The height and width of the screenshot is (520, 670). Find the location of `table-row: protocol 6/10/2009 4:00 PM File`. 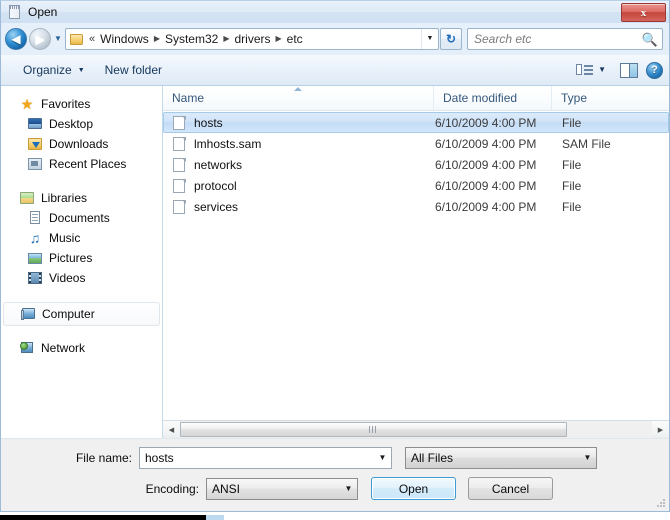

table-row: protocol 6/10/2009 4:00 PM File is located at coordinates (416, 185).